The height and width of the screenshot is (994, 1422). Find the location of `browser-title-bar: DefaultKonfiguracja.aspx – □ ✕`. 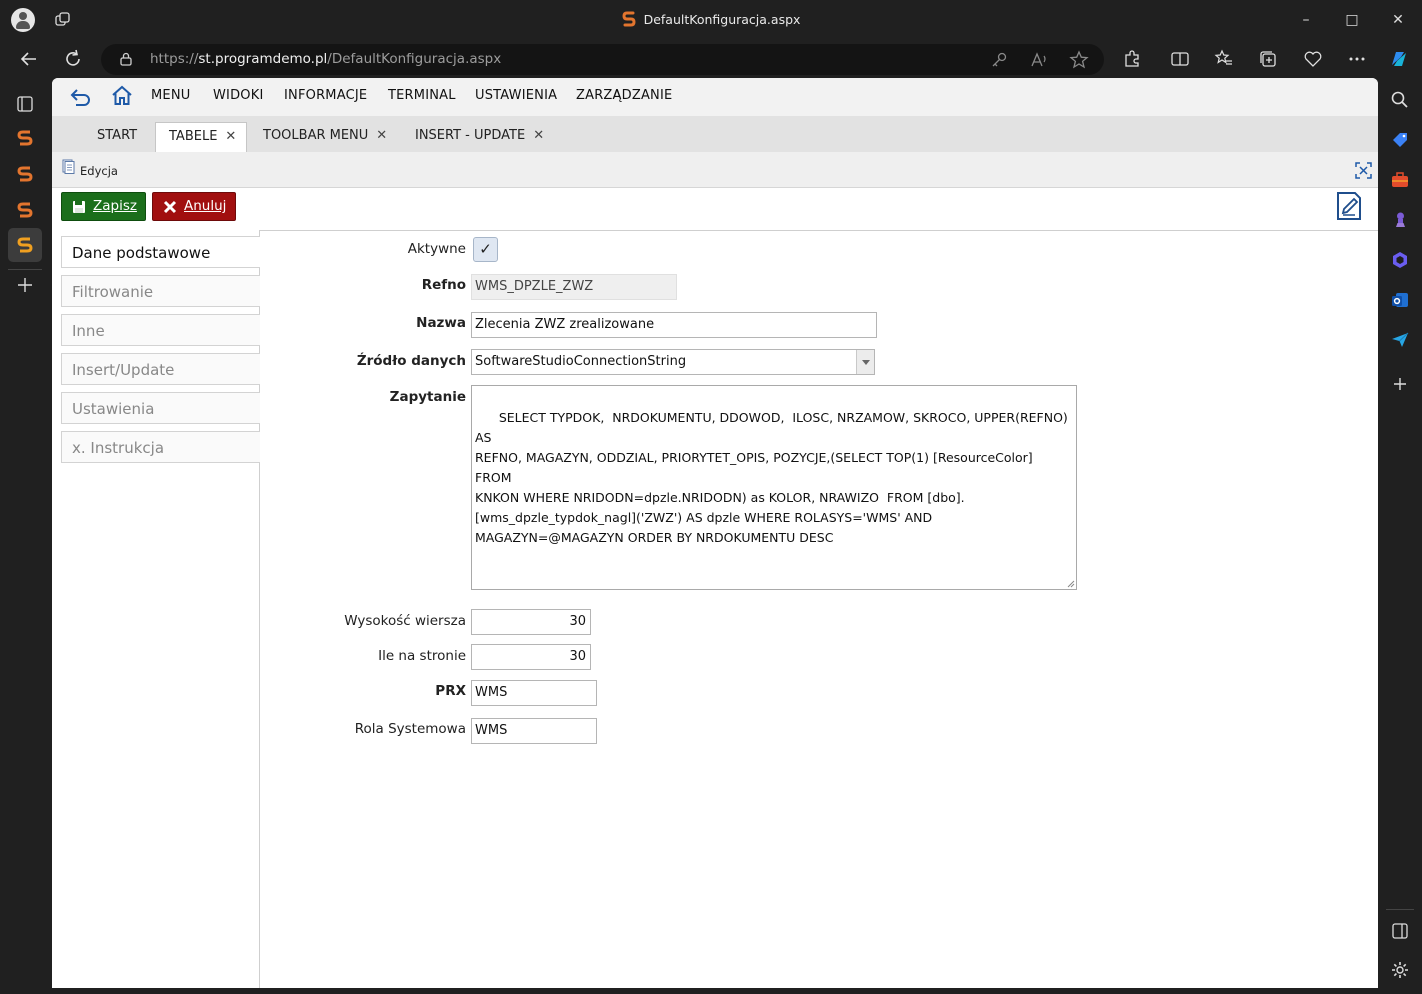

browser-title-bar: DefaultKonfiguracja.aspx – □ ✕ is located at coordinates (711, 20).